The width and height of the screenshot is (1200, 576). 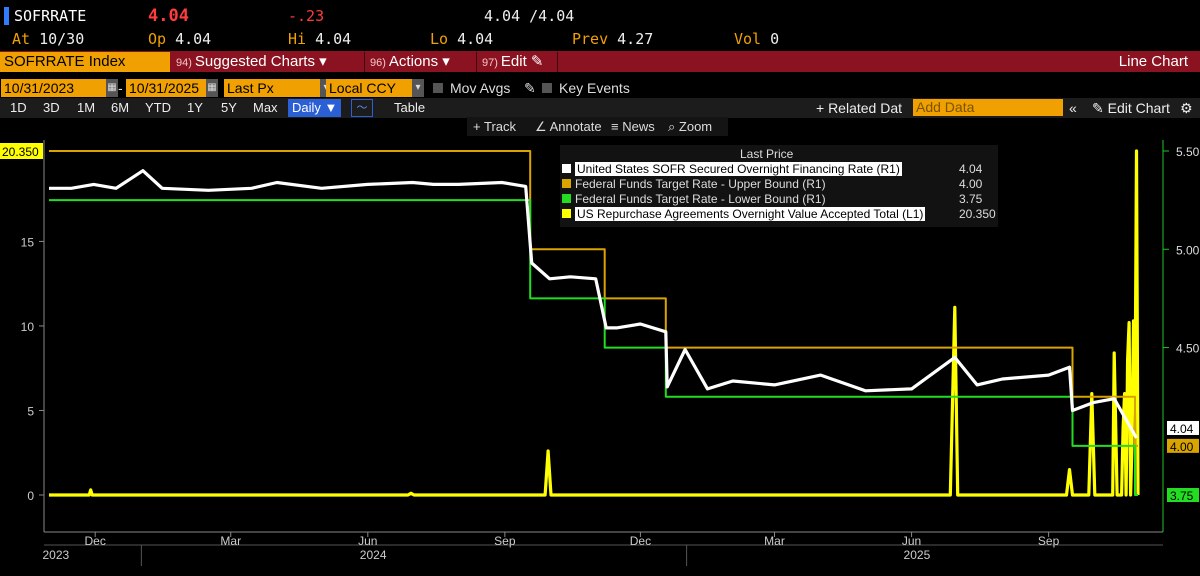 What do you see at coordinates (917, 555) in the screenshot?
I see `x-axis-year-label: 2025` at bounding box center [917, 555].